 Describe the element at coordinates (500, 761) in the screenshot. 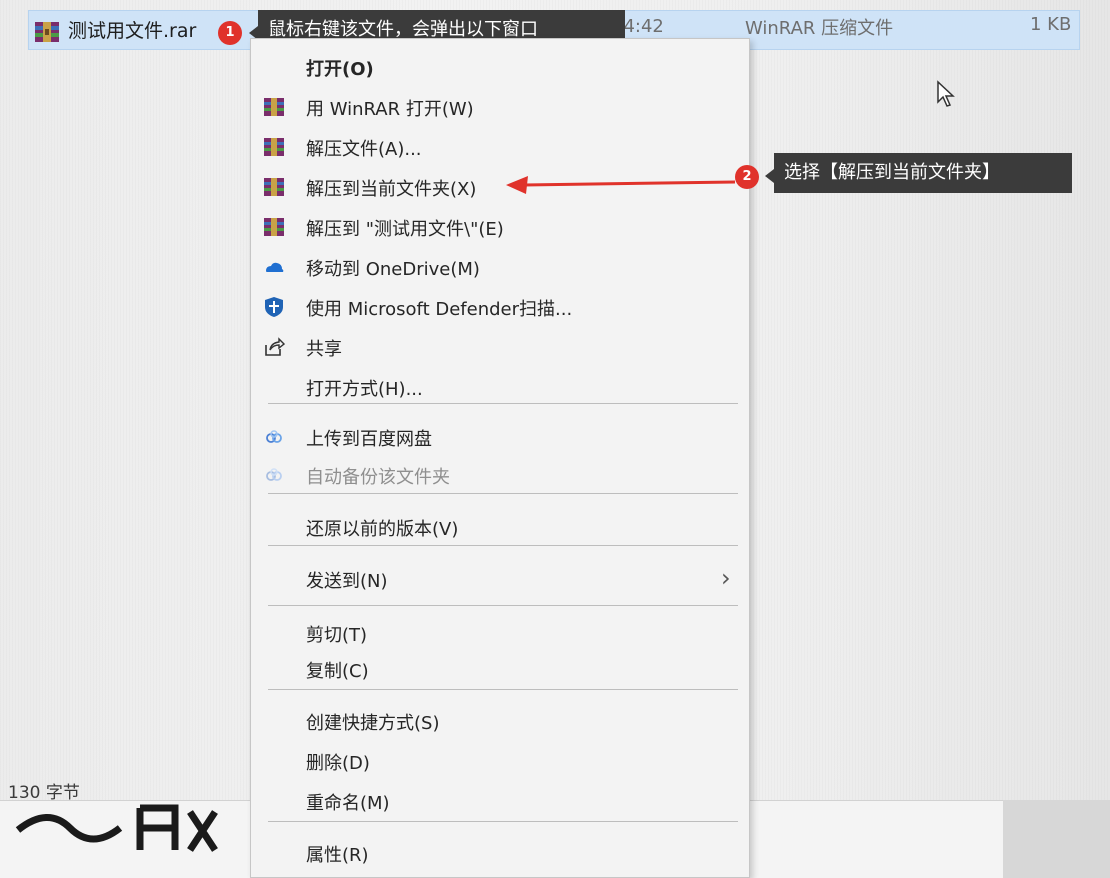

I see `menu-item-delete: 删除(D)` at that location.